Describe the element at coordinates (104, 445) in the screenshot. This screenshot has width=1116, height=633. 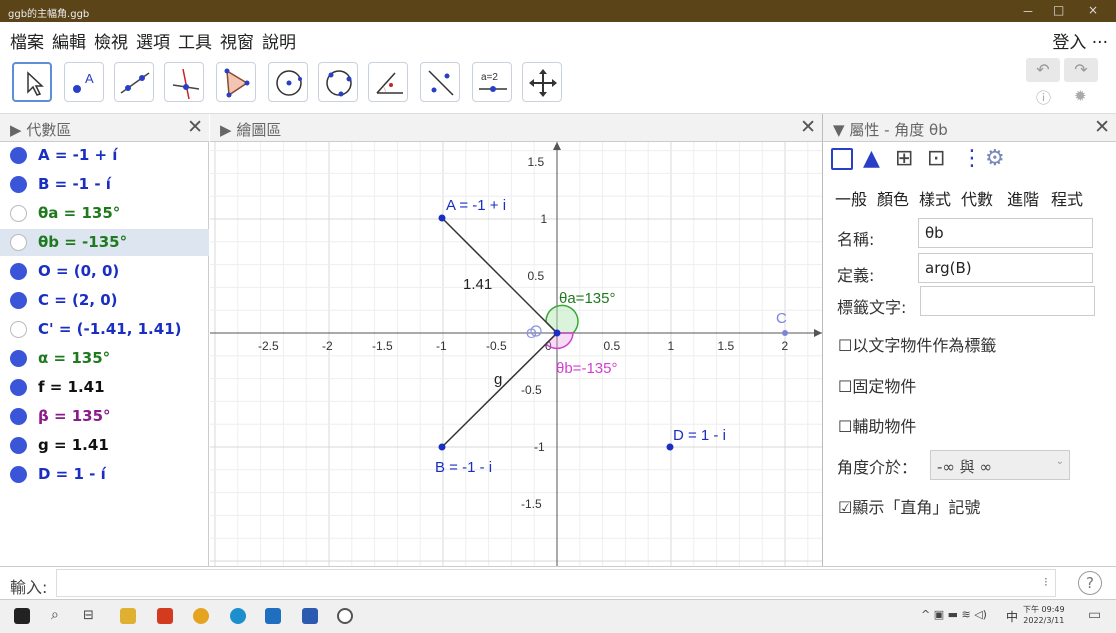
I see `algebra-item: g = 1.41` at that location.